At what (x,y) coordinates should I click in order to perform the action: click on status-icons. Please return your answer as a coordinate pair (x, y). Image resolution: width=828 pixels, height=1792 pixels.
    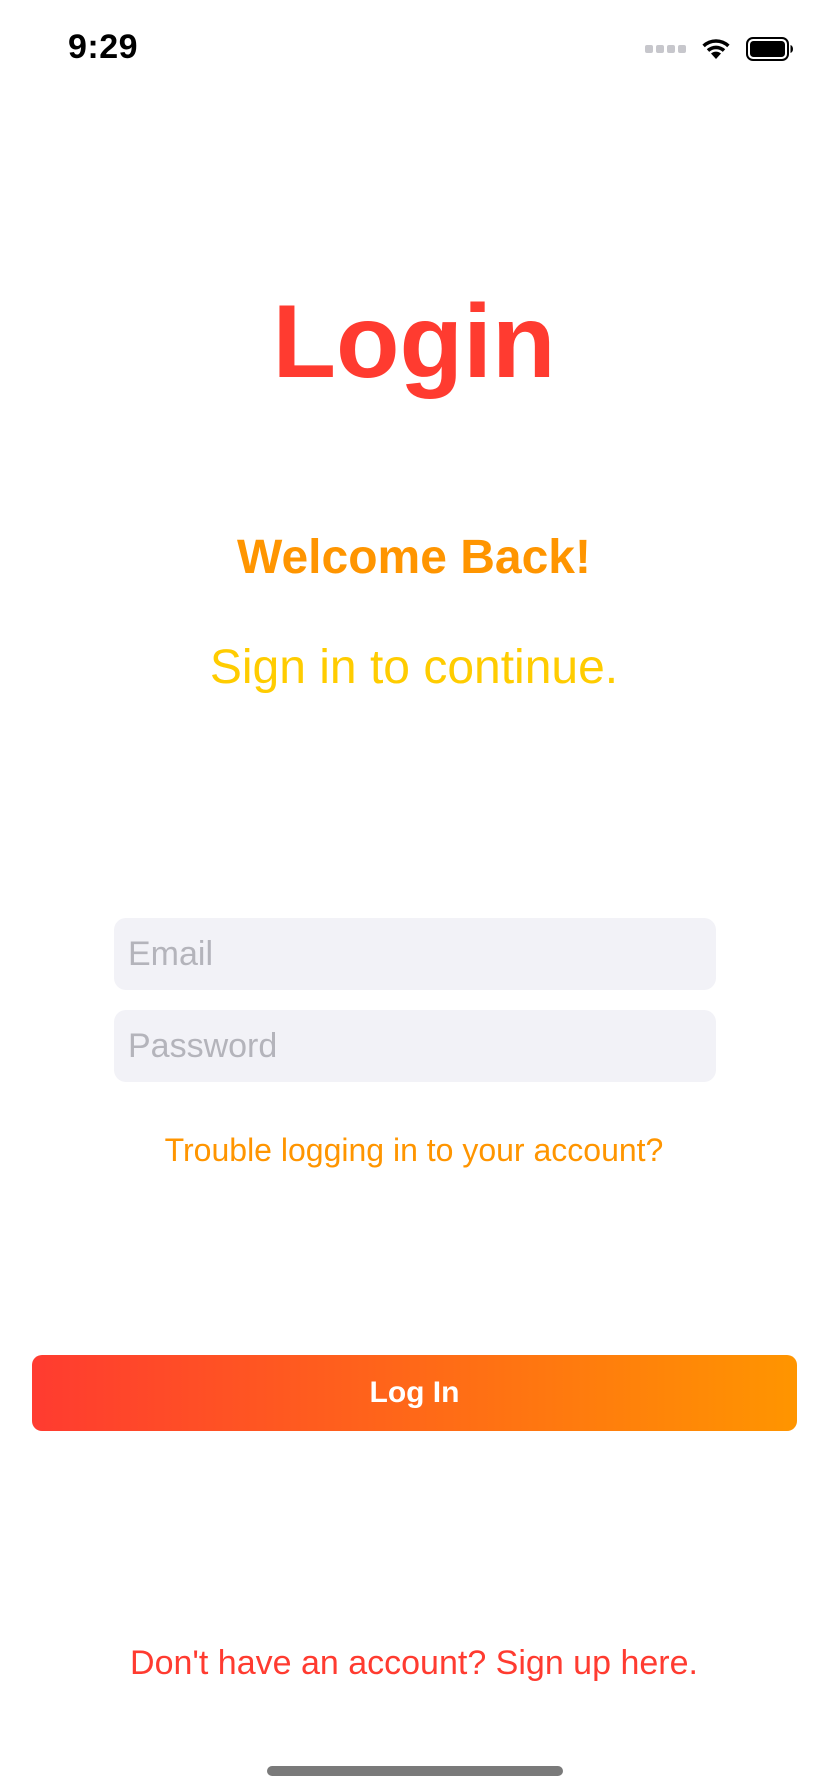
    Looking at the image, I should click on (719, 49).